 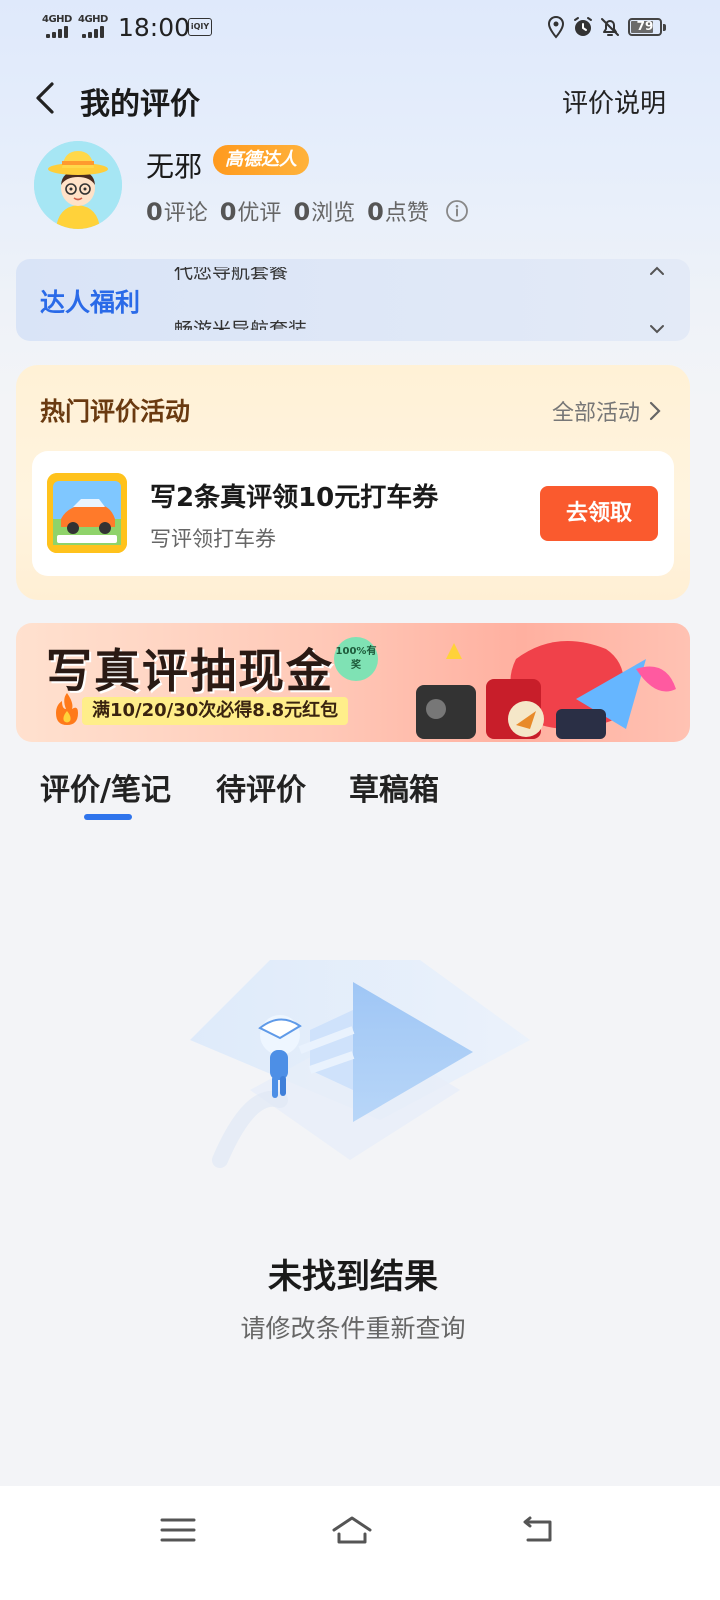 I want to click on location-icon, so click(x=556, y=27).